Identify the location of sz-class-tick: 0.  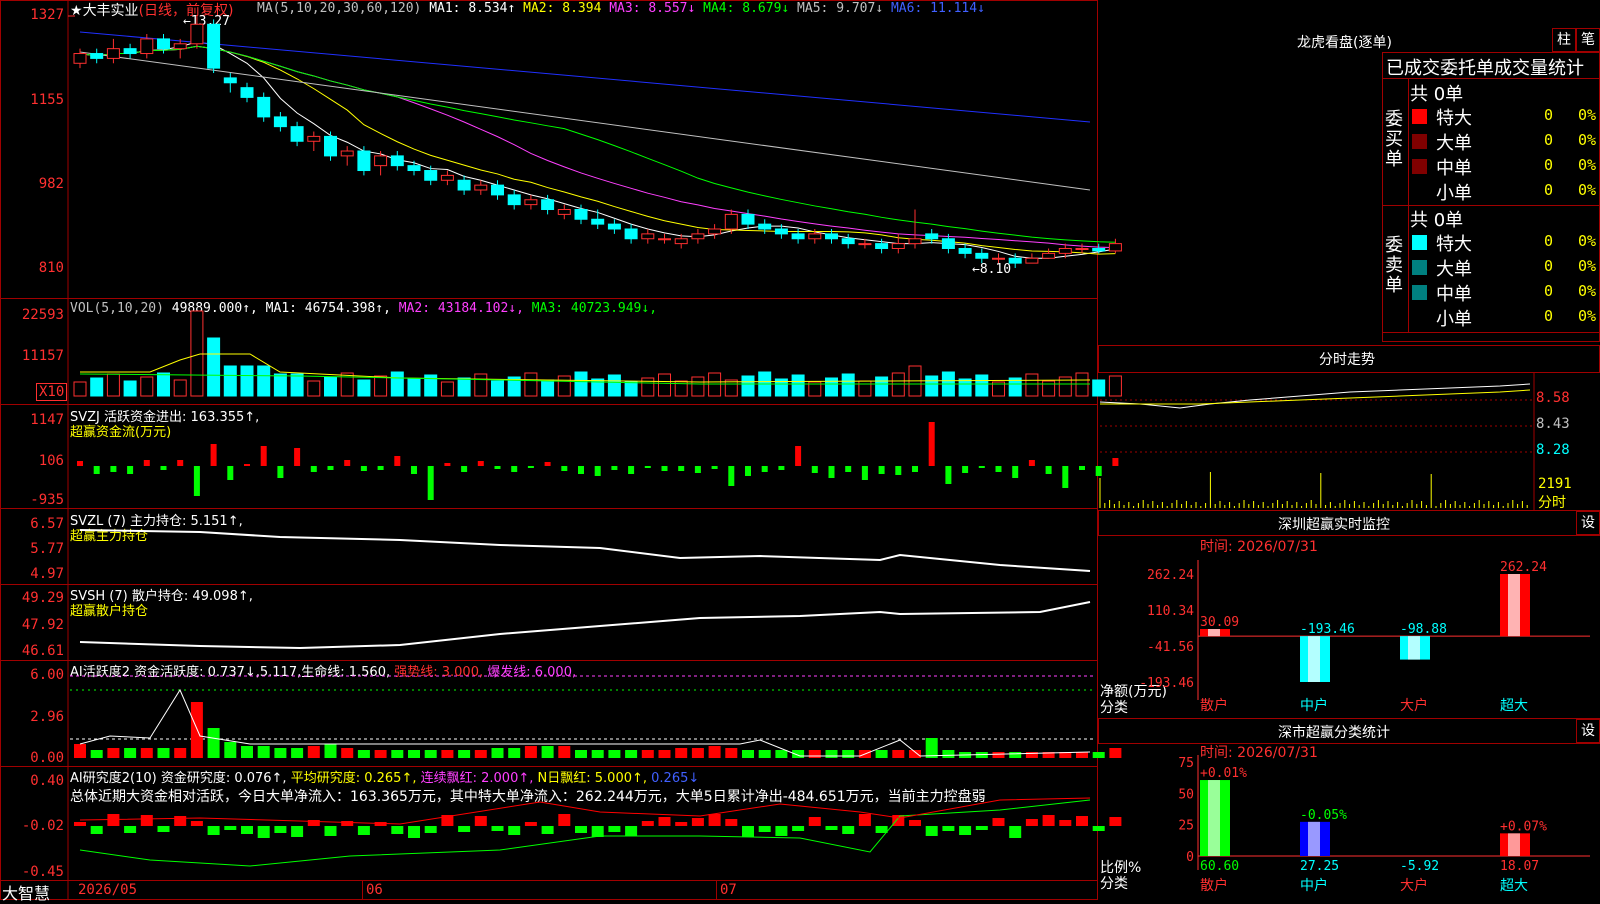
(1190, 857).